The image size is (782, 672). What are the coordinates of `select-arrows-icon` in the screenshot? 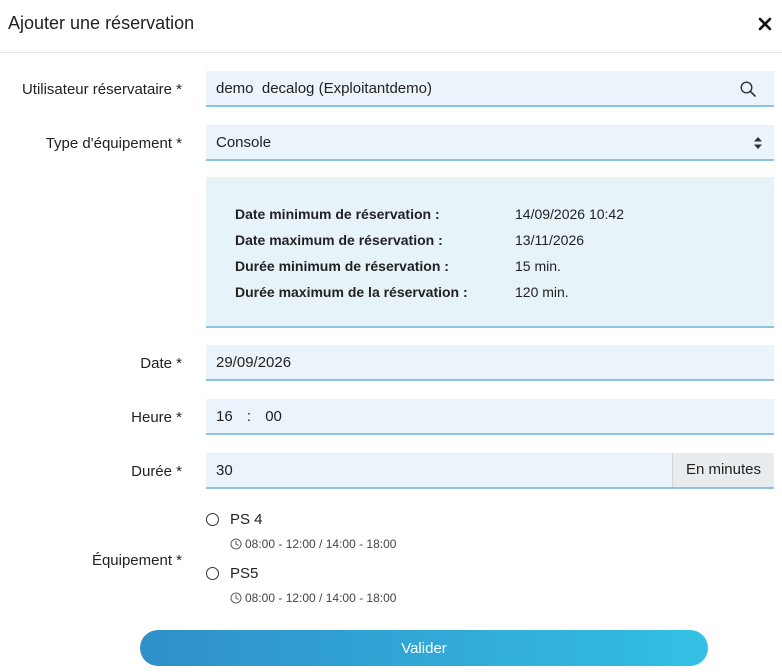 It's located at (758, 143).